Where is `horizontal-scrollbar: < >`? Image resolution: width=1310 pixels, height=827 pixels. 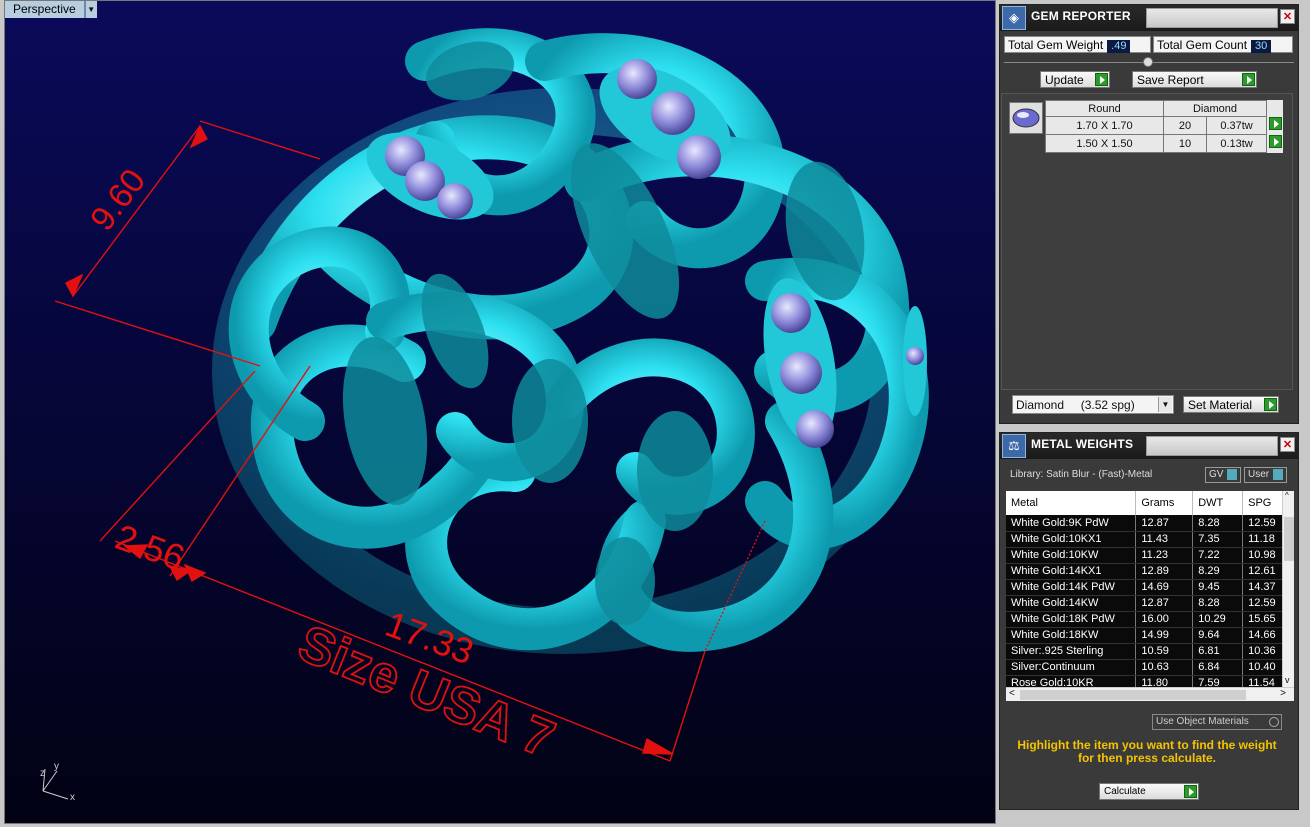
horizontal-scrollbar: < > is located at coordinates (1150, 694).